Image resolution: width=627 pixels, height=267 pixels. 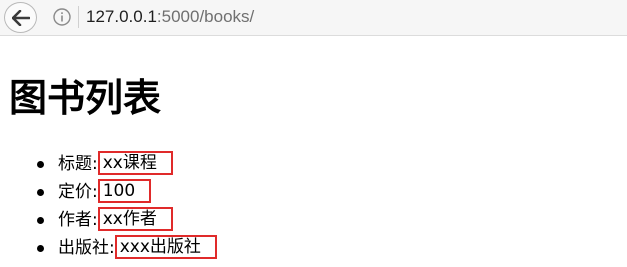 What do you see at coordinates (62, 17) in the screenshot?
I see `info-icon` at bounding box center [62, 17].